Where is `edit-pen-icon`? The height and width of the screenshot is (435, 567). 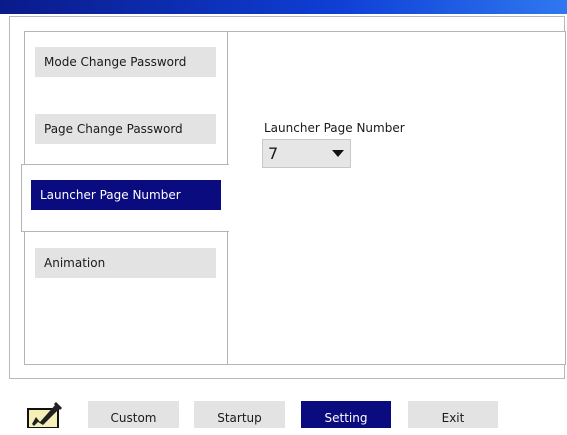 edit-pen-icon is located at coordinates (45, 414).